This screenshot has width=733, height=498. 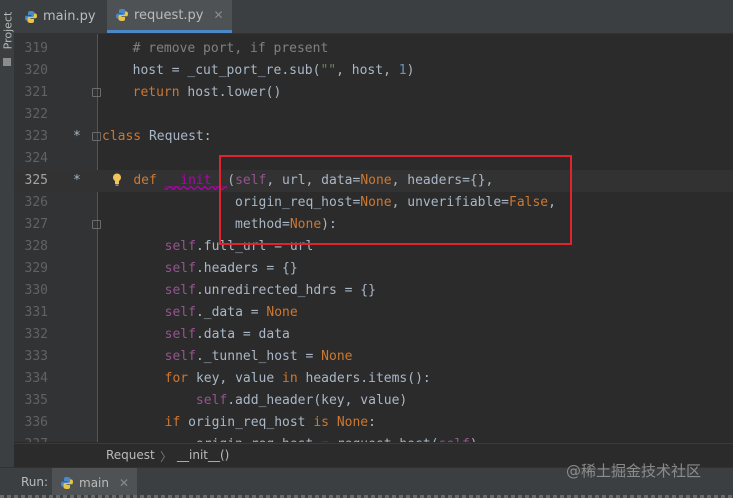 I want to click on code-line: 337 origin_req_host = request_host(self), so click(x=373, y=438).